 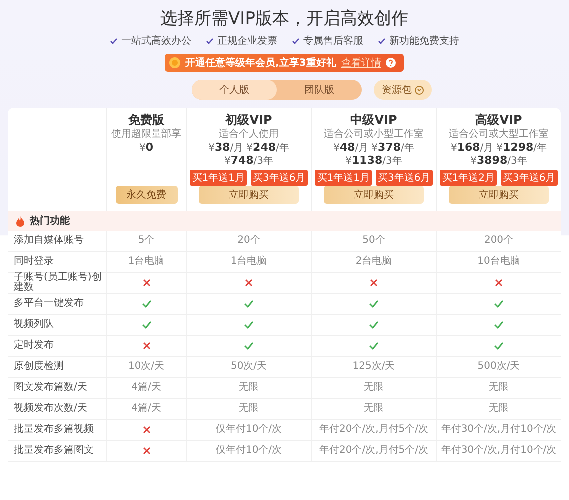 What do you see at coordinates (499, 134) in the screenshot?
I see `plan-description: 适合公司或大型工作室` at bounding box center [499, 134].